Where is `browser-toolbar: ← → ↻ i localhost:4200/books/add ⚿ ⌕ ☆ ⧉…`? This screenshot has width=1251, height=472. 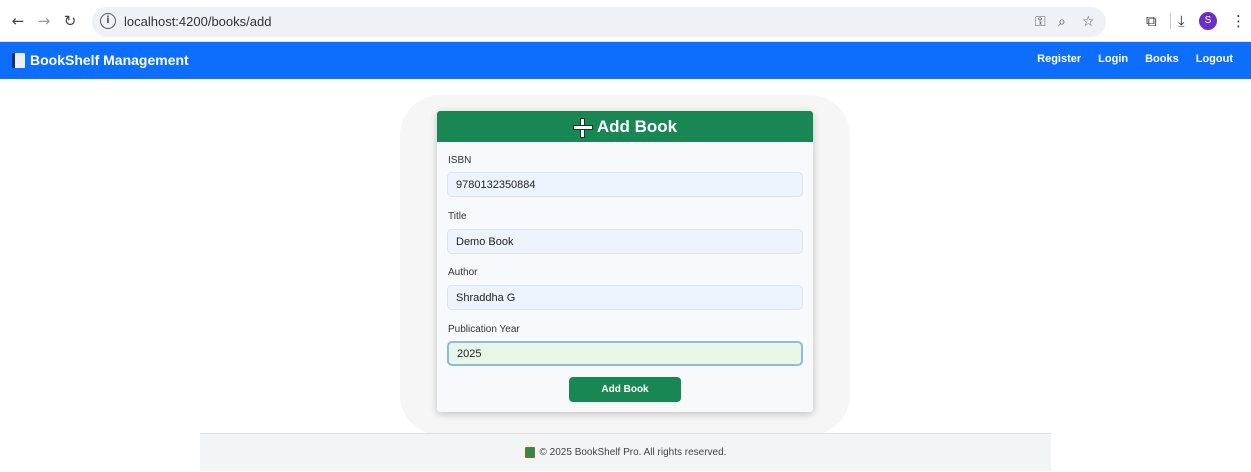
browser-toolbar: ← → ↻ i localhost:4200/books/add ⚿ ⌕ ☆ ⧉… is located at coordinates (625, 21).